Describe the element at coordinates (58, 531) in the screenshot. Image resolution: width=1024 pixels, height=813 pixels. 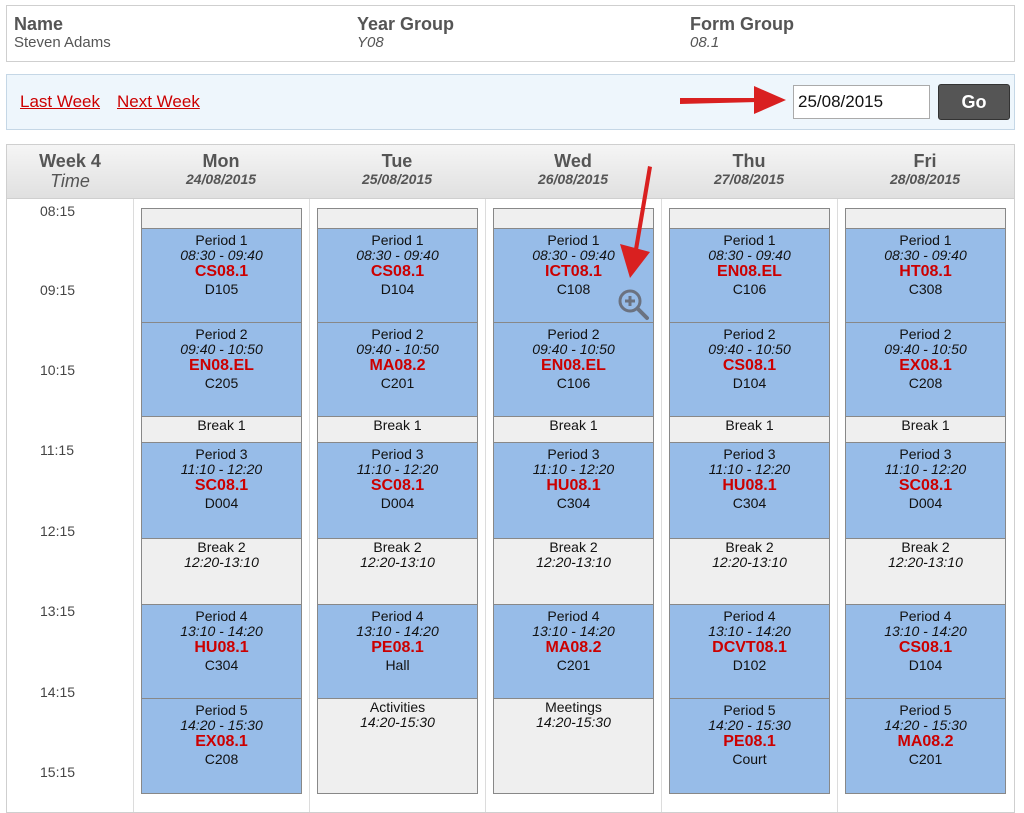
I see `time-label-1215: 12:15` at that location.